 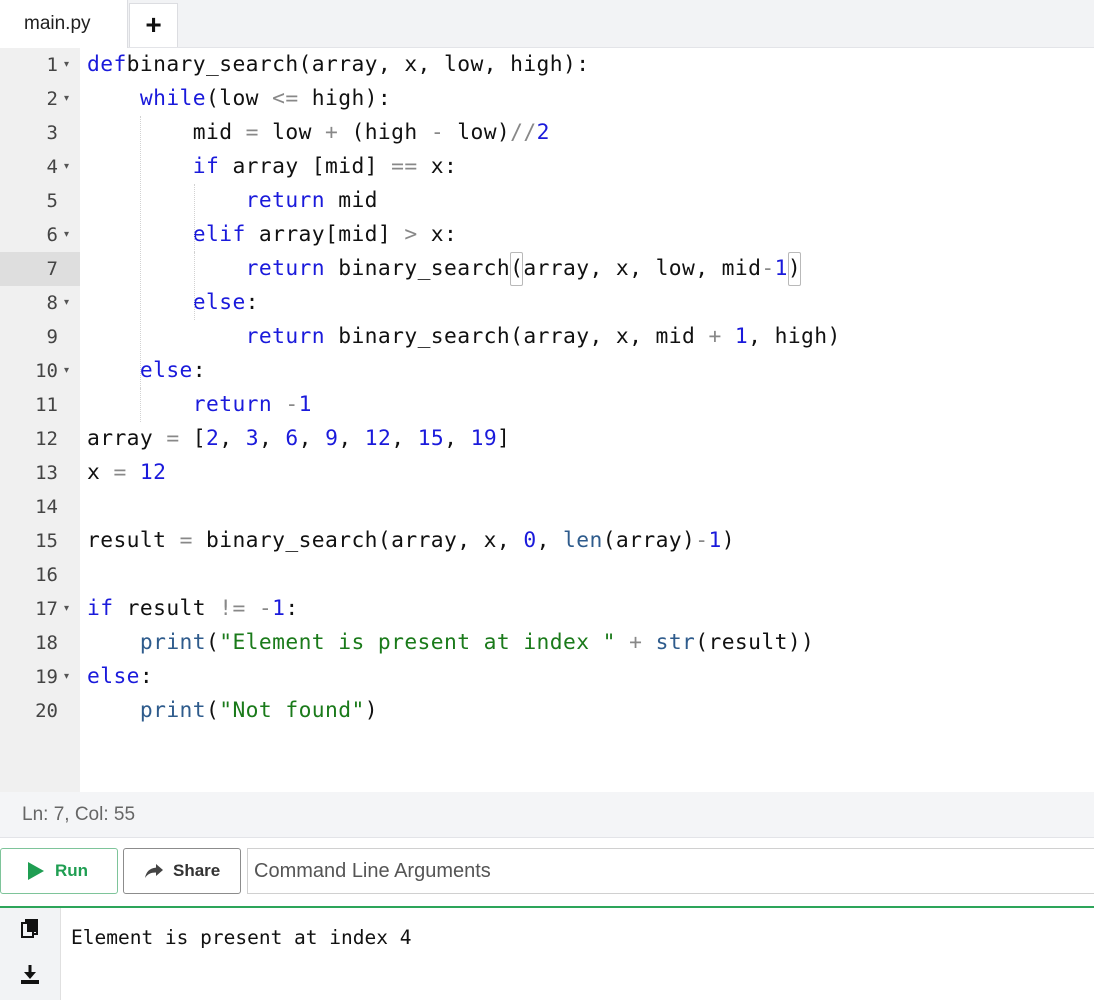 I want to click on code-line: 20 print("Not found"), so click(x=547, y=711).